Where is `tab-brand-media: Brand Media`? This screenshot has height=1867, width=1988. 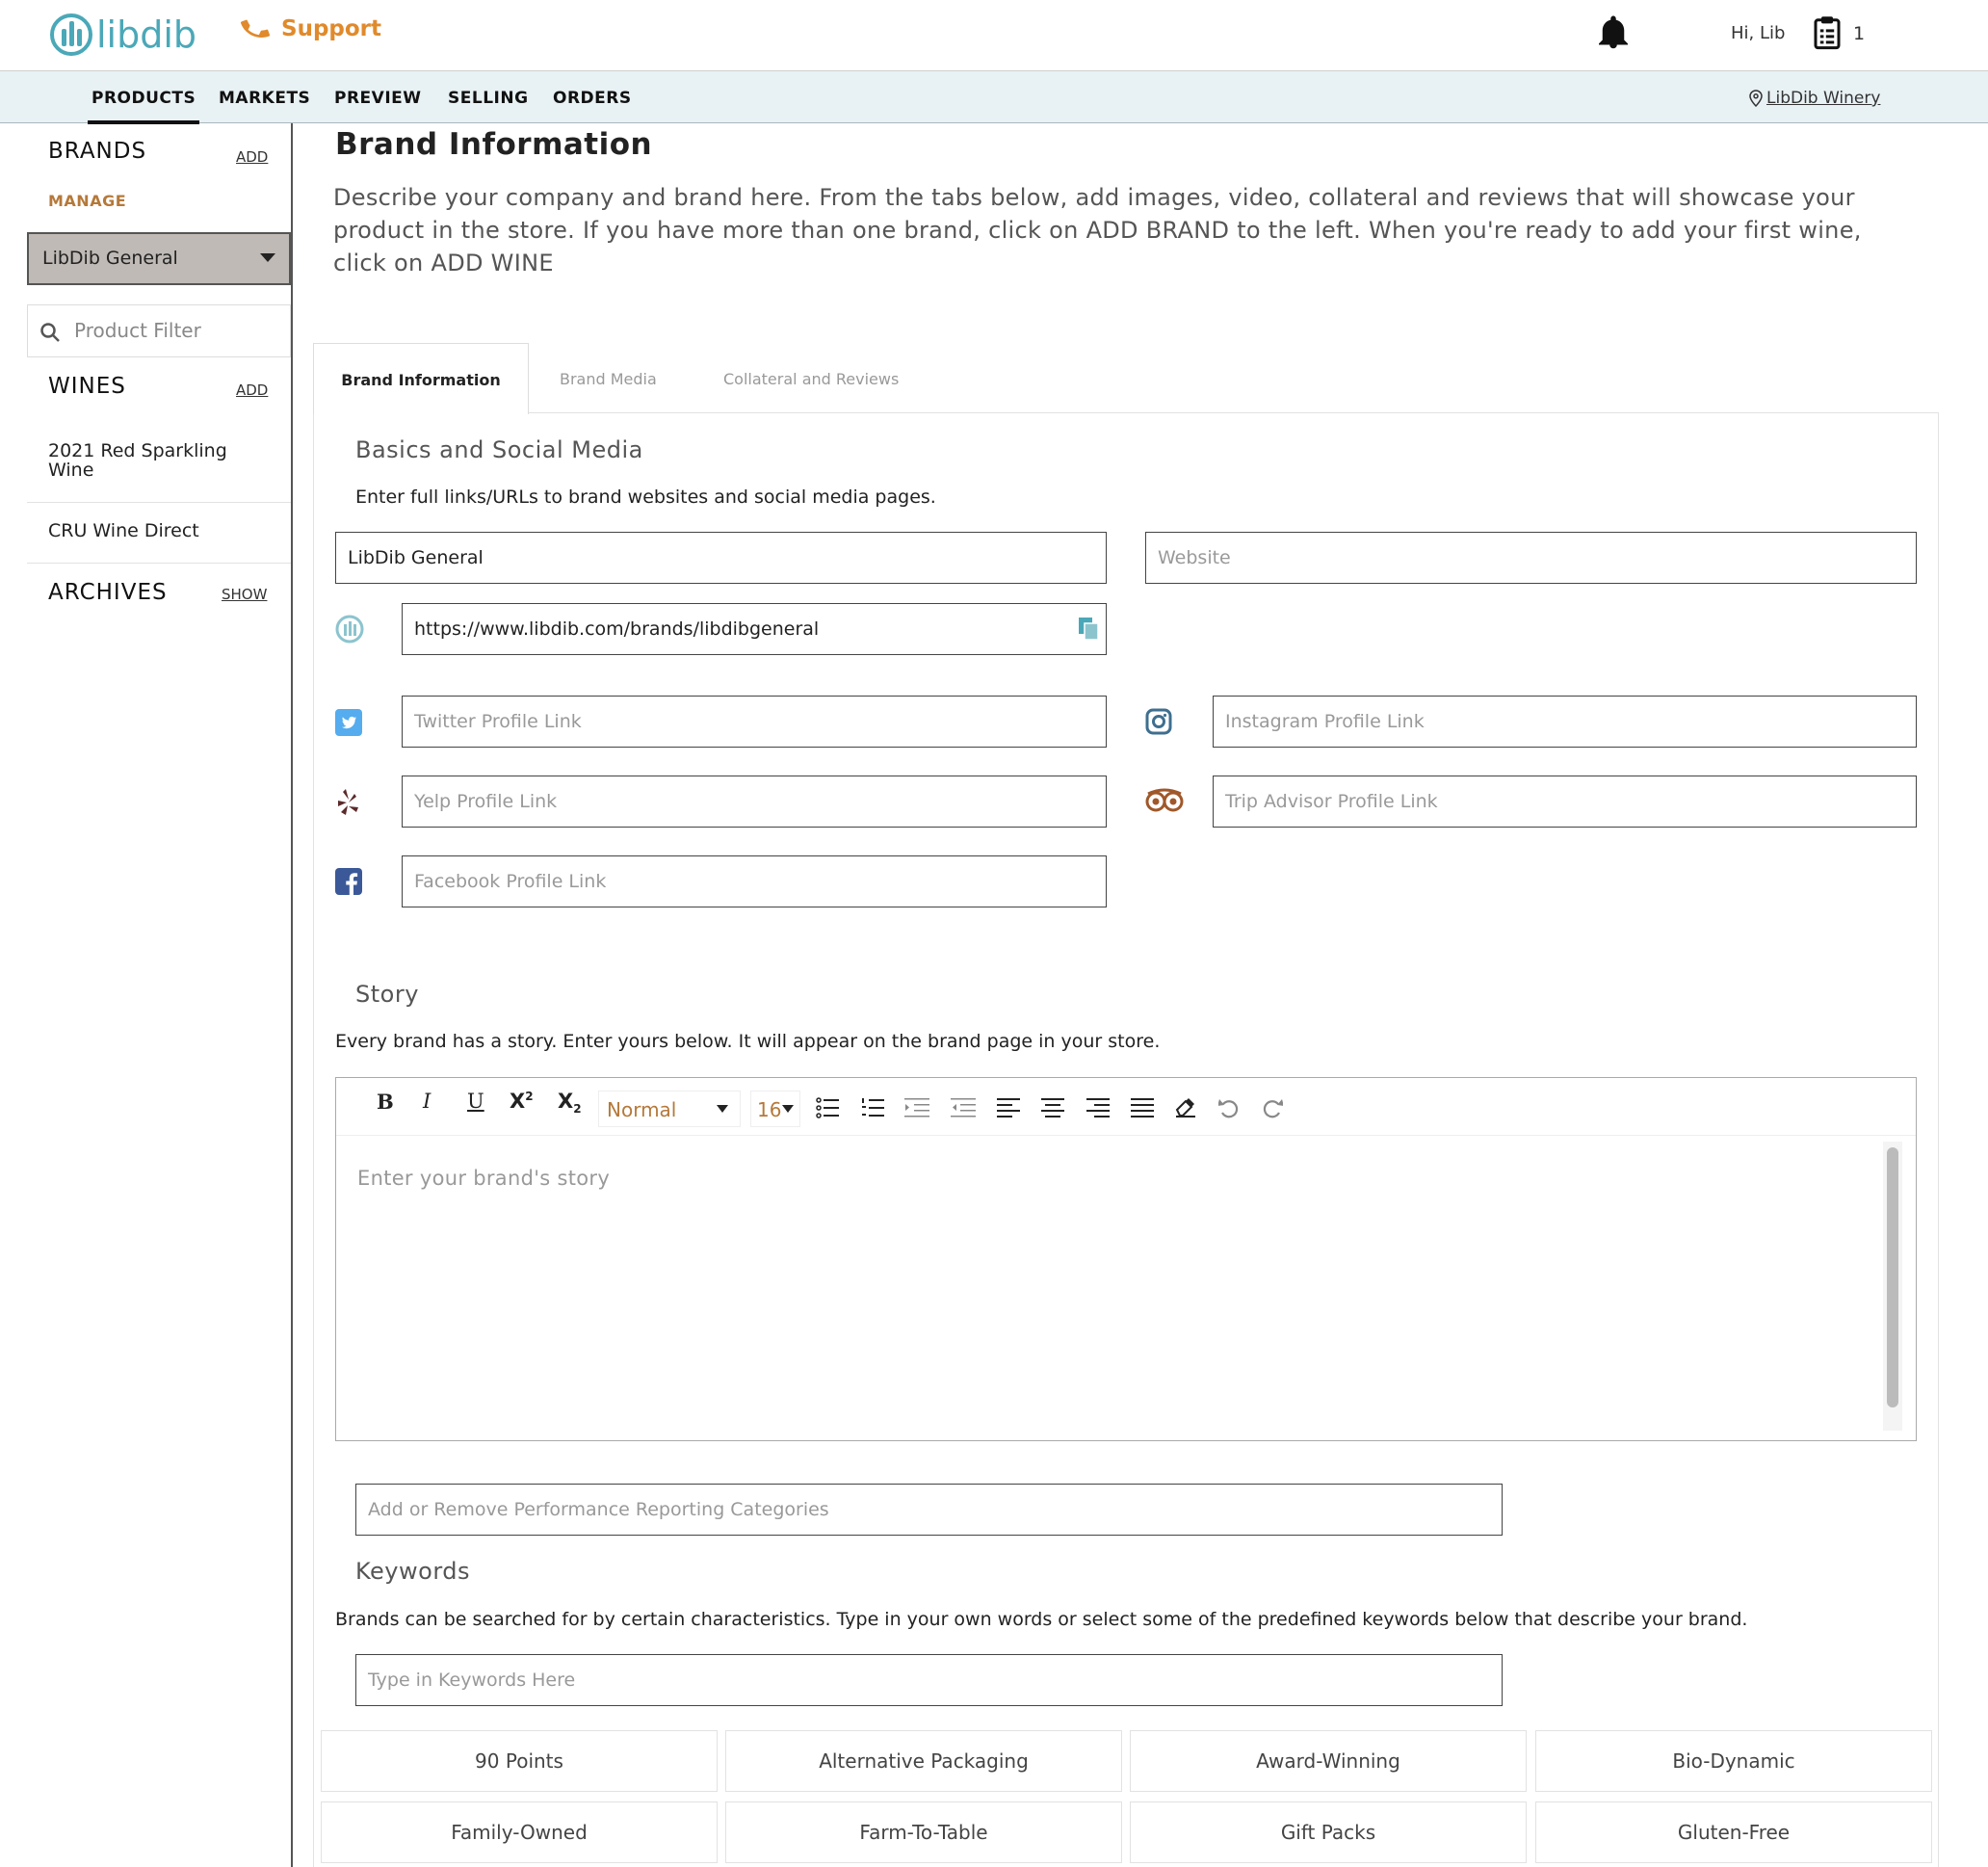
tab-brand-media: Brand Media is located at coordinates (608, 378).